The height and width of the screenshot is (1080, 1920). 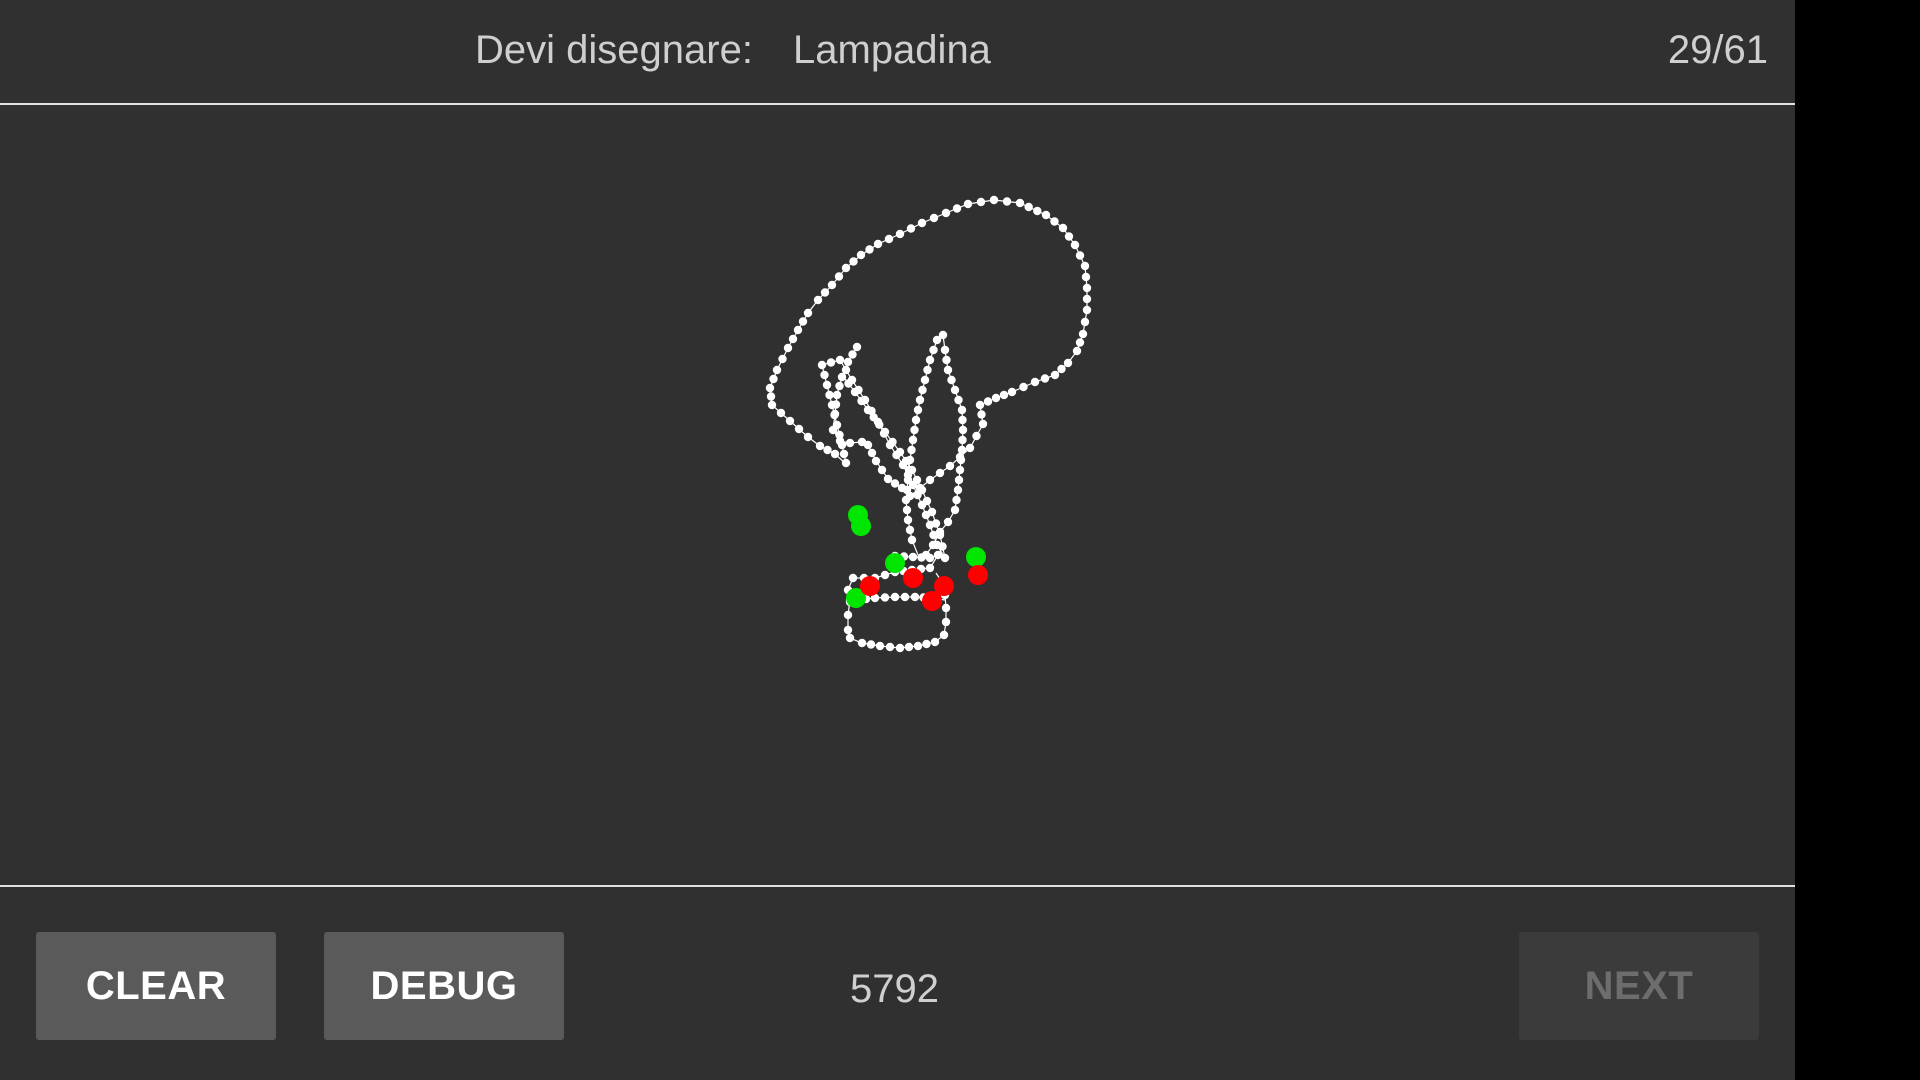 I want to click on match-marker, so click(x=976, y=557).